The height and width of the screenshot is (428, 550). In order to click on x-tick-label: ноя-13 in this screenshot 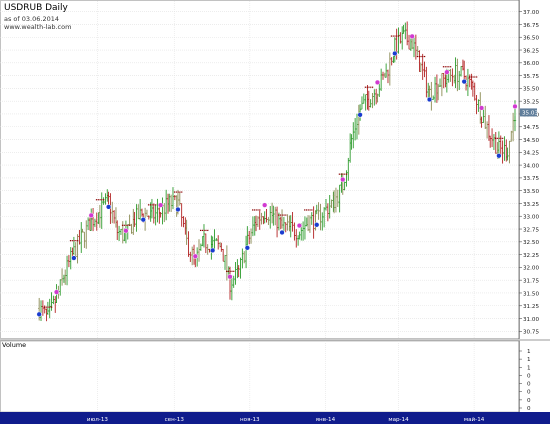, I will do `click(250, 420)`.